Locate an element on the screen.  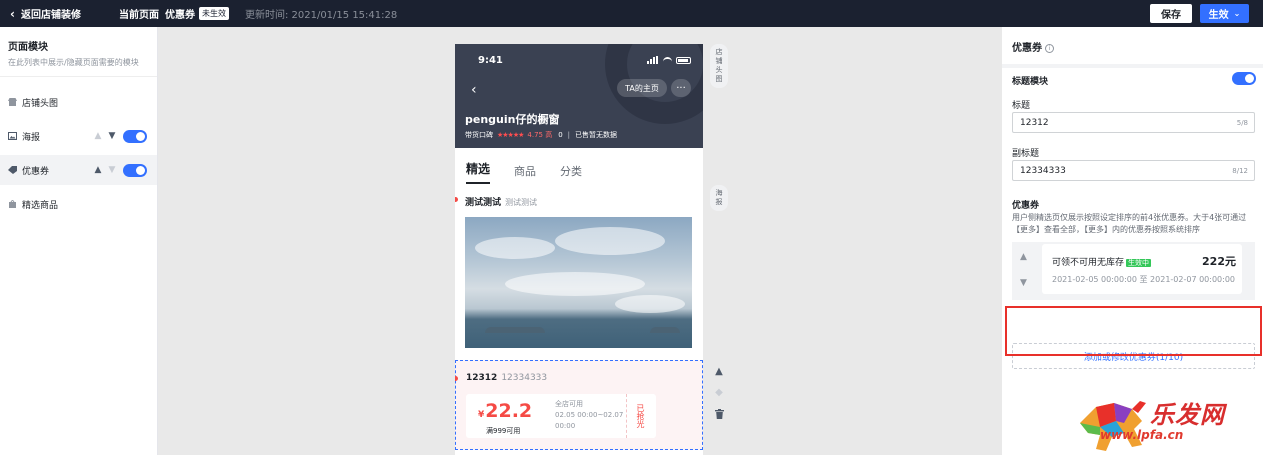
coupon-details: 全店可用 02.05 00:00~02.07 00:00 is located at coordinates (589, 415).